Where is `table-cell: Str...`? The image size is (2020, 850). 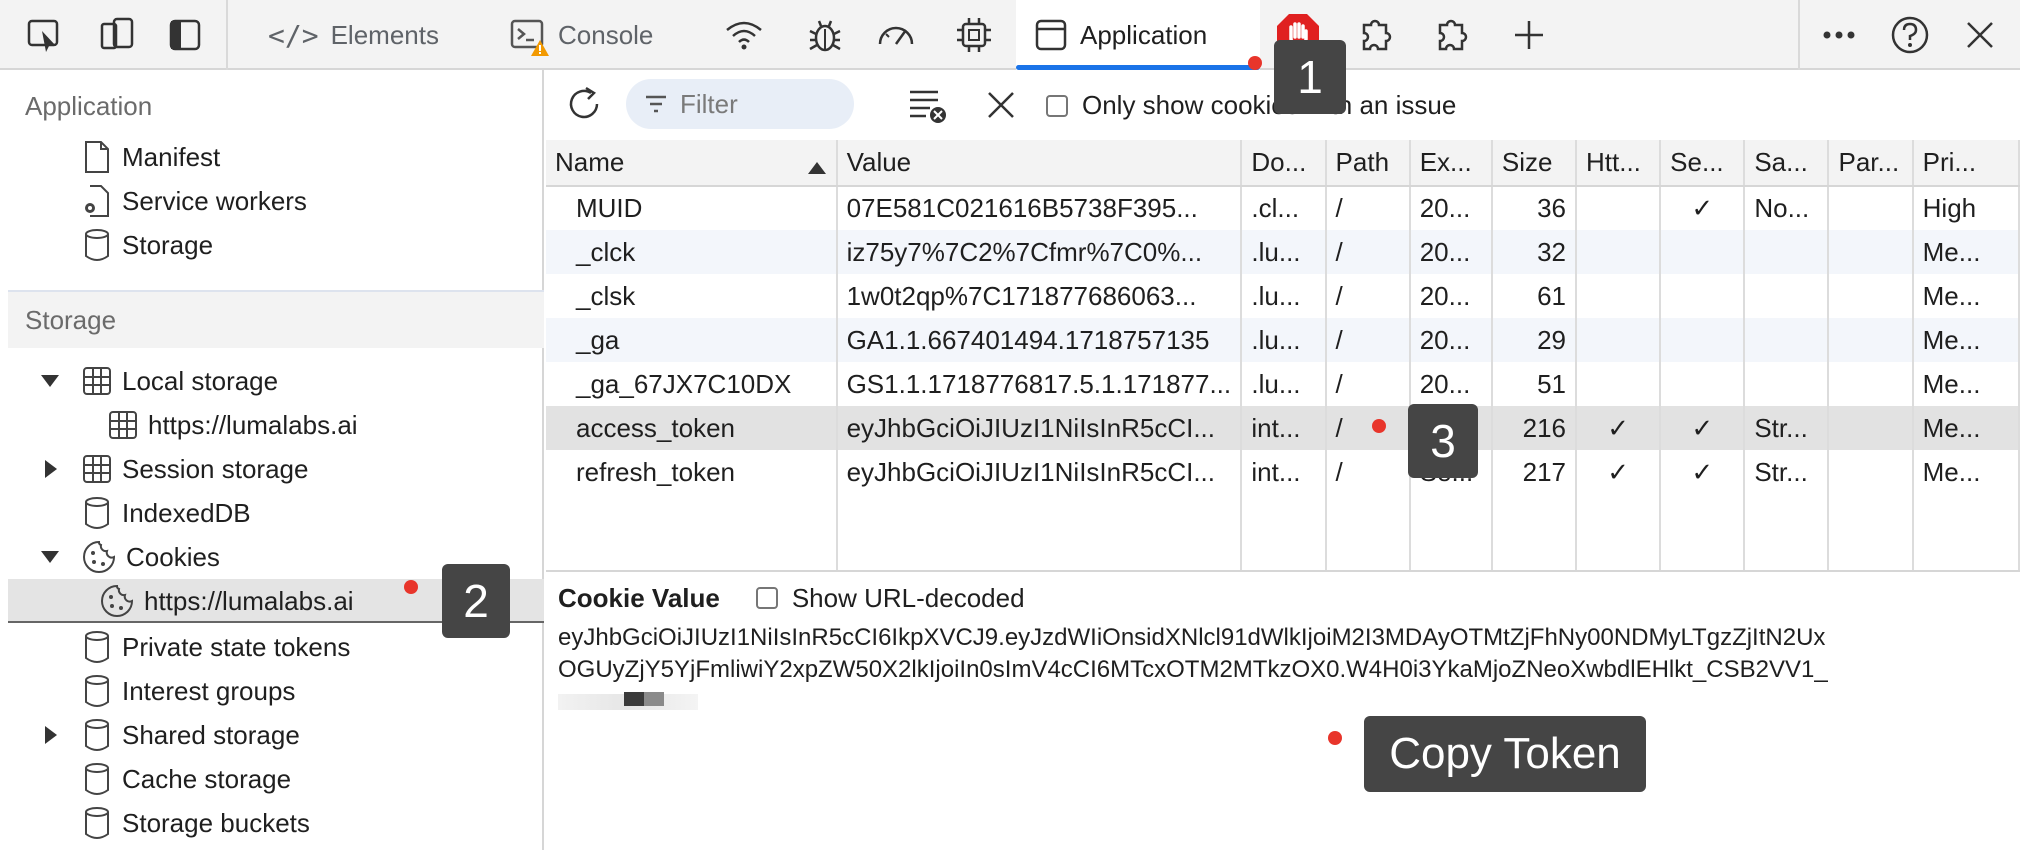
table-cell: Str... is located at coordinates (1787, 472).